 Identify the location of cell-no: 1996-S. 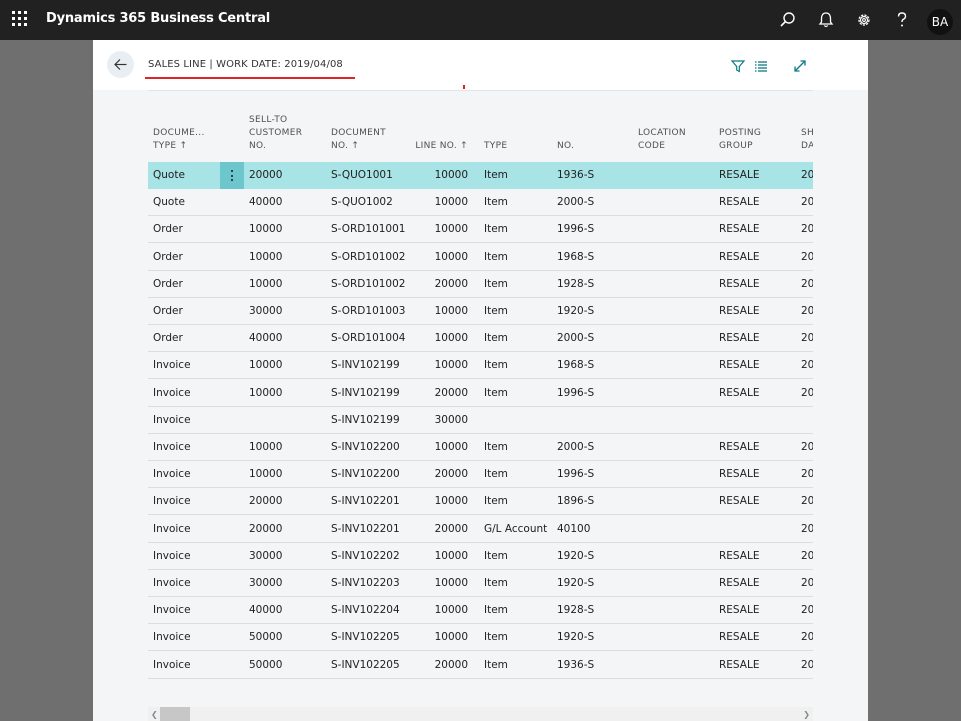
(576, 474).